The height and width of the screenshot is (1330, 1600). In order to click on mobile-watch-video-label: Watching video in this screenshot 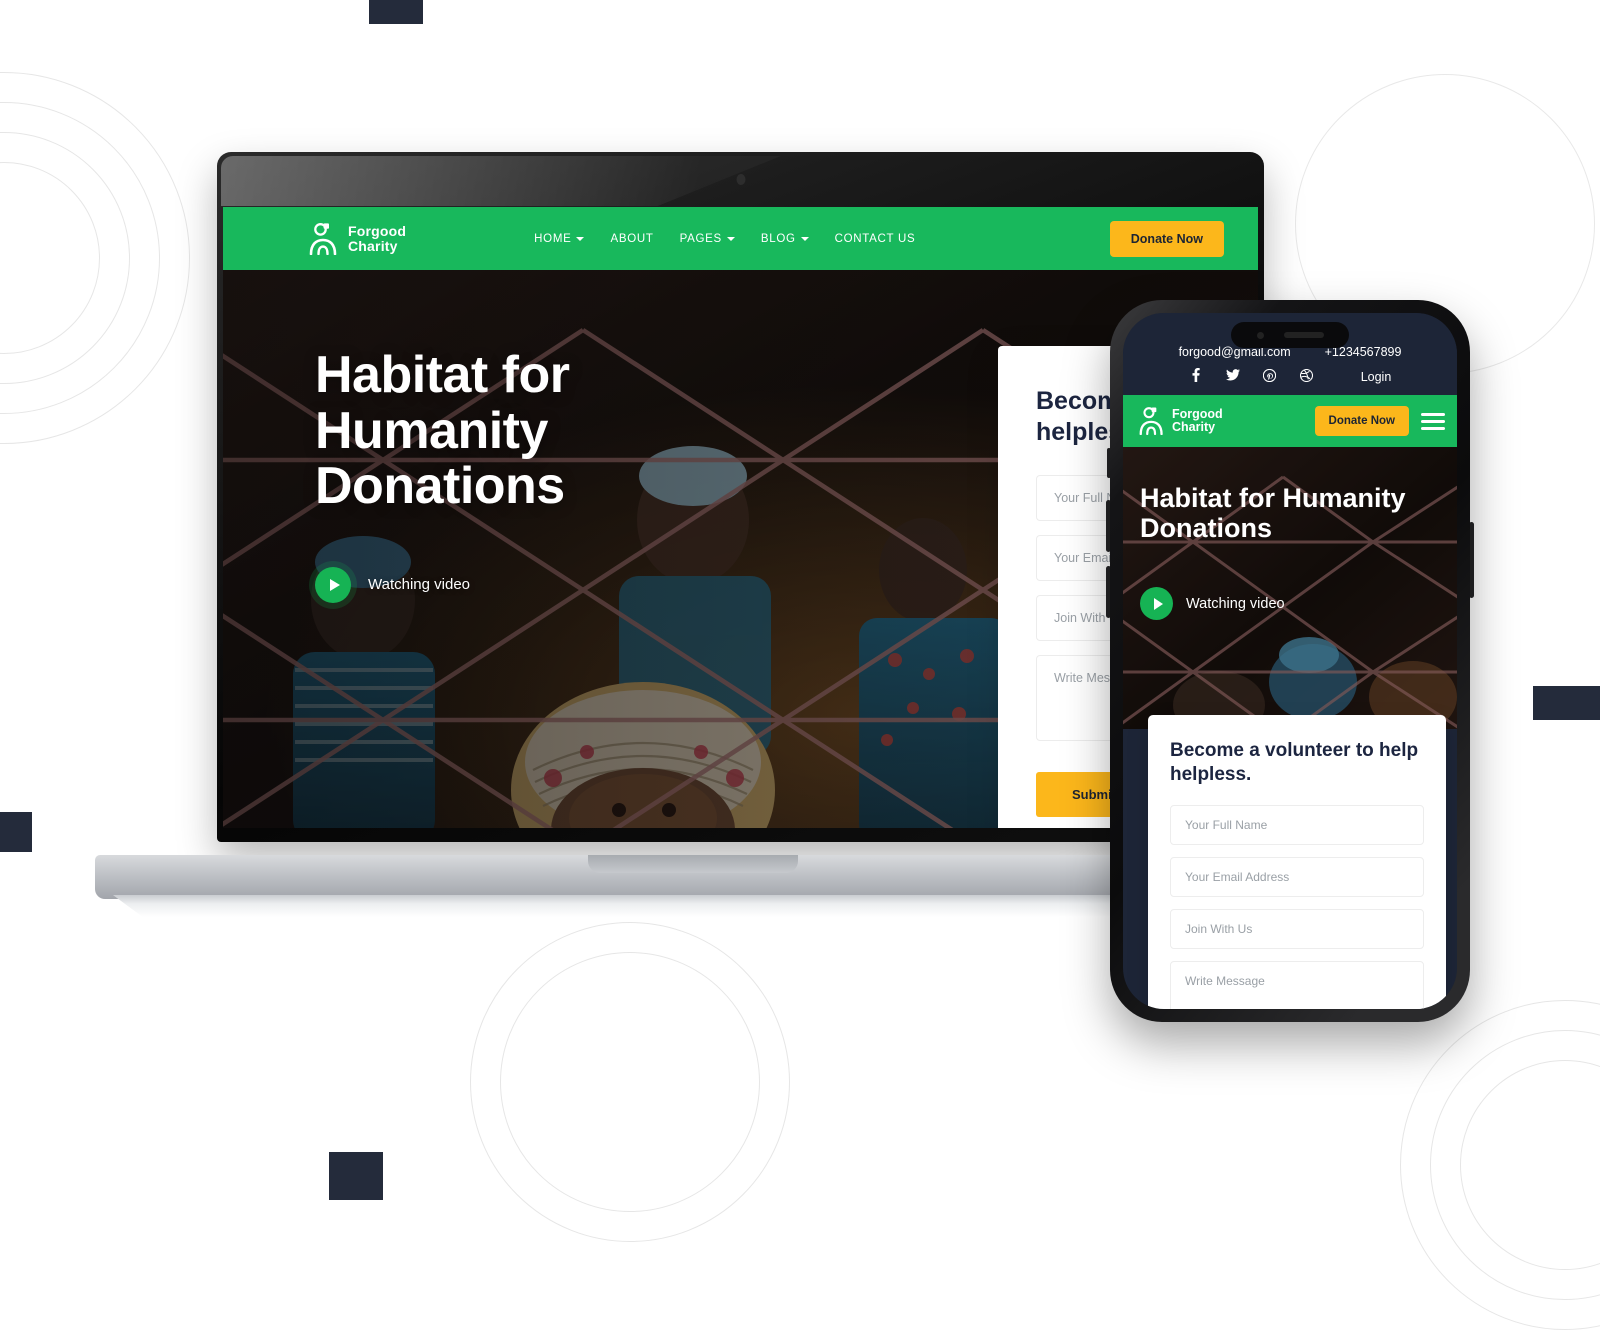, I will do `click(1235, 603)`.